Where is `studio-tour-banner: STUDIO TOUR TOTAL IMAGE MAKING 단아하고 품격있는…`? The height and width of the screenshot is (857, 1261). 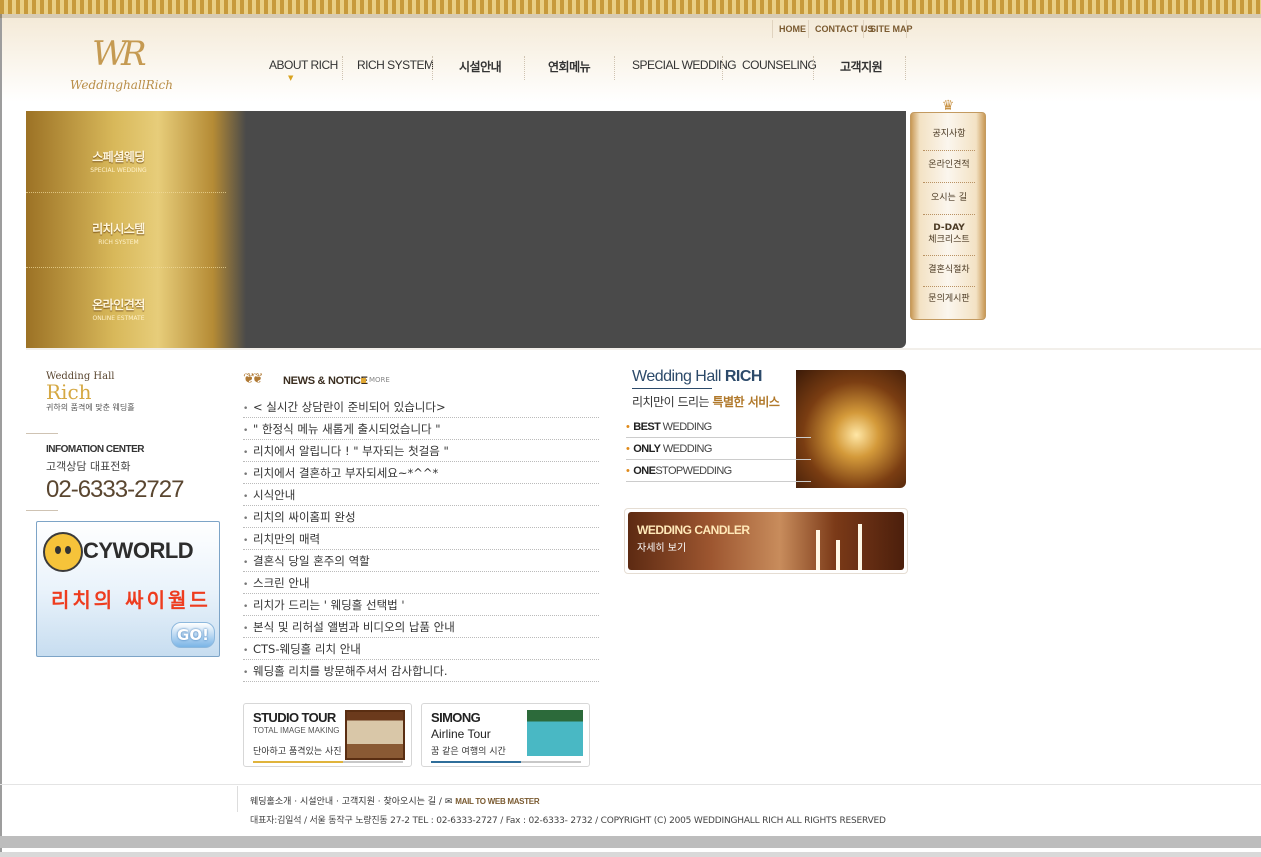
studio-tour-banner: STUDIO TOUR TOTAL IMAGE MAKING 단아하고 품격있는… is located at coordinates (327, 735).